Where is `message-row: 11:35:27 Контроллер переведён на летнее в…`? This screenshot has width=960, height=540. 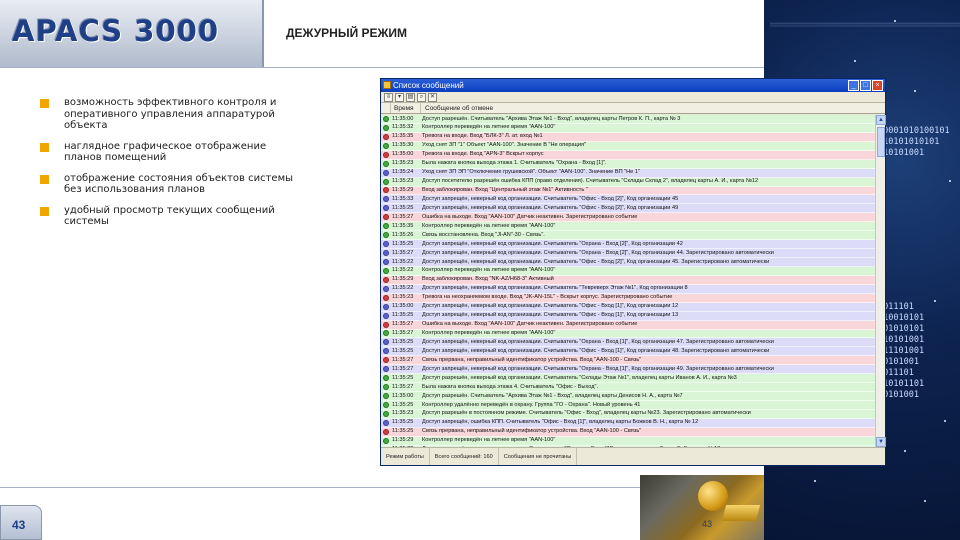 message-row: 11:35:27 Контроллер переведён на летнее в… is located at coordinates (629, 334).